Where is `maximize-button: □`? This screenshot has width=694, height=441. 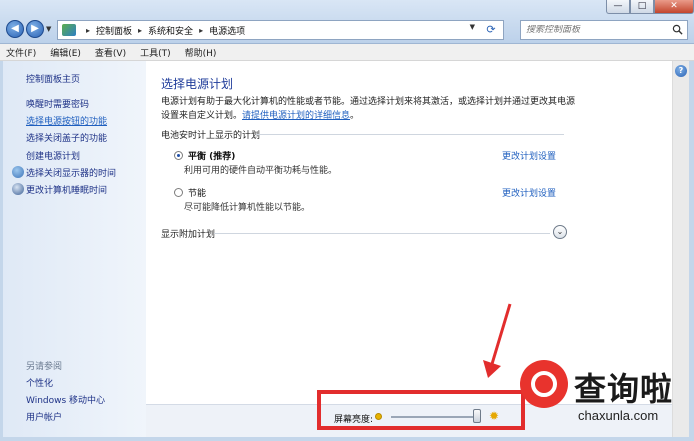
maximize-button: □ is located at coordinates (642, 7).